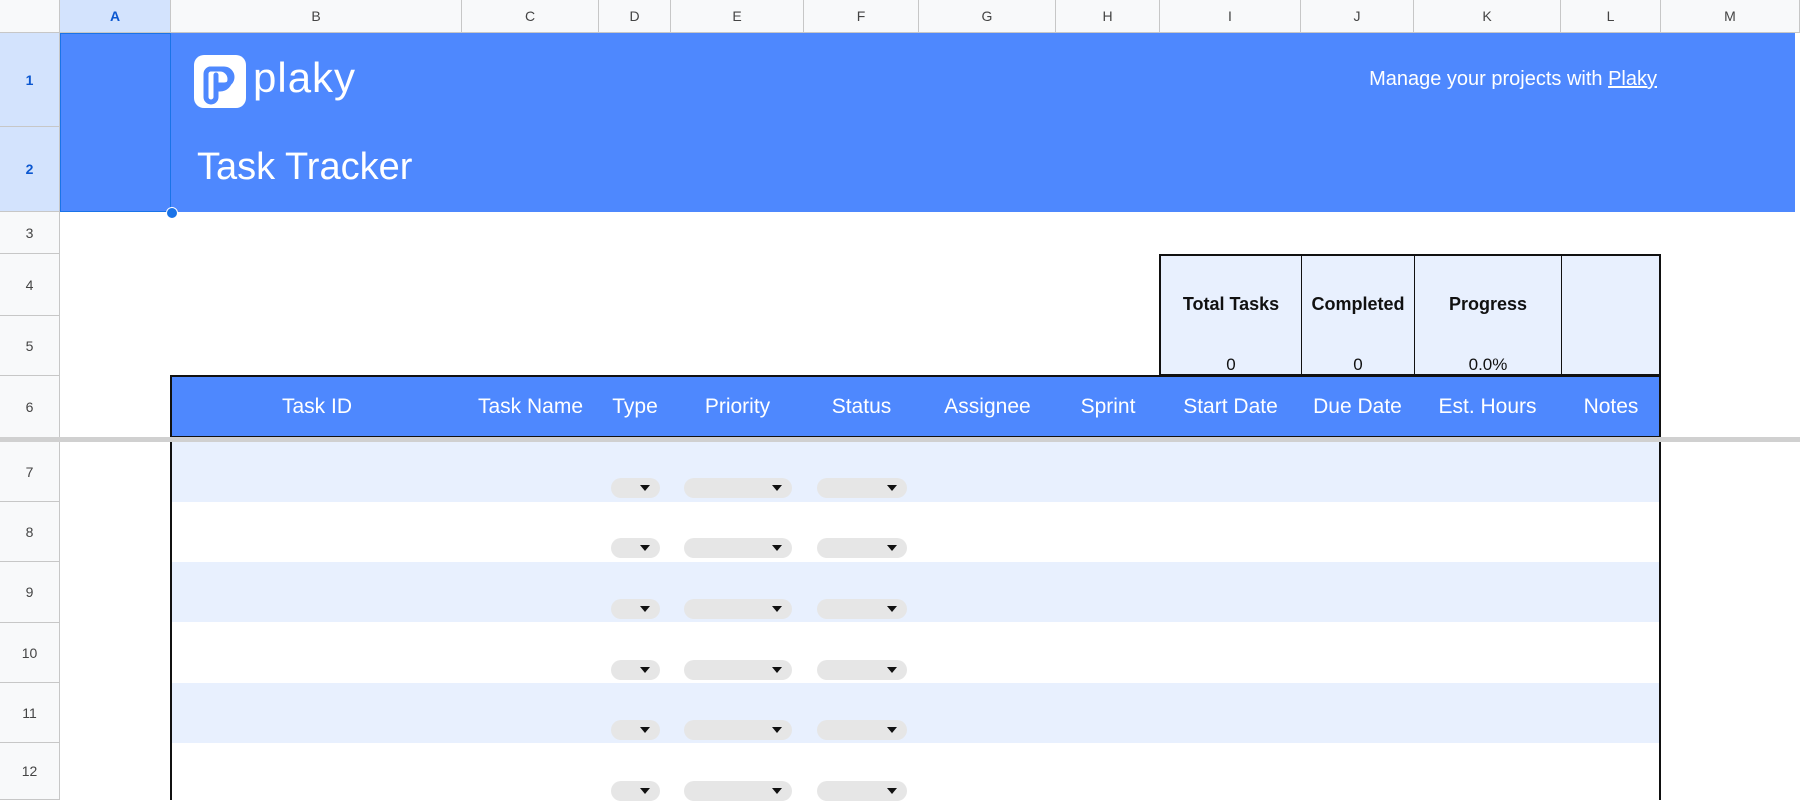 This screenshot has height=803, width=1800. What do you see at coordinates (1488, 315) in the screenshot?
I see `stat-progress: Progress 0.0%` at bounding box center [1488, 315].